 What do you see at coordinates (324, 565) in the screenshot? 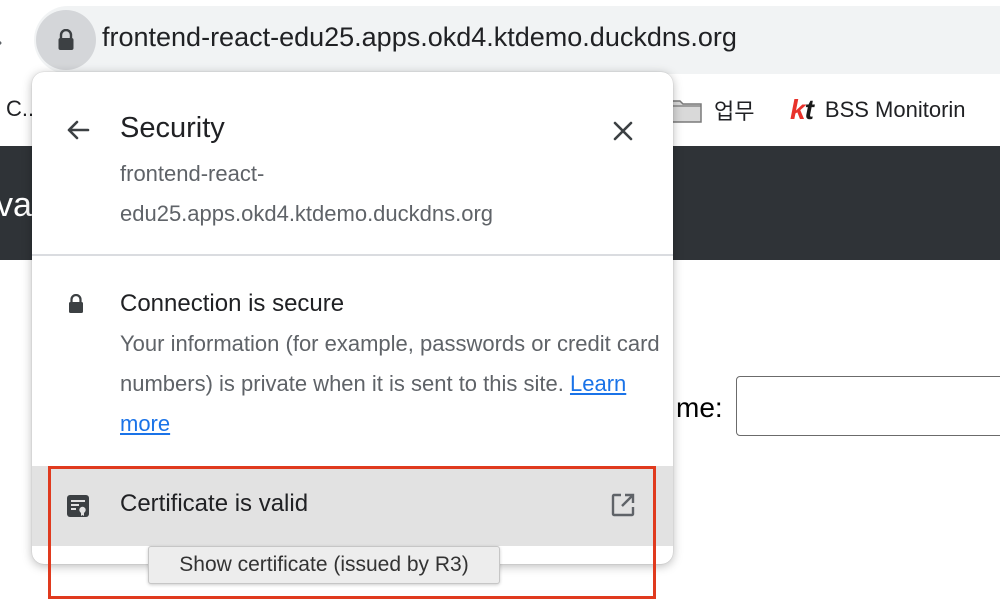
I see `certificate-tooltip: Show certificate (issued by R3)` at bounding box center [324, 565].